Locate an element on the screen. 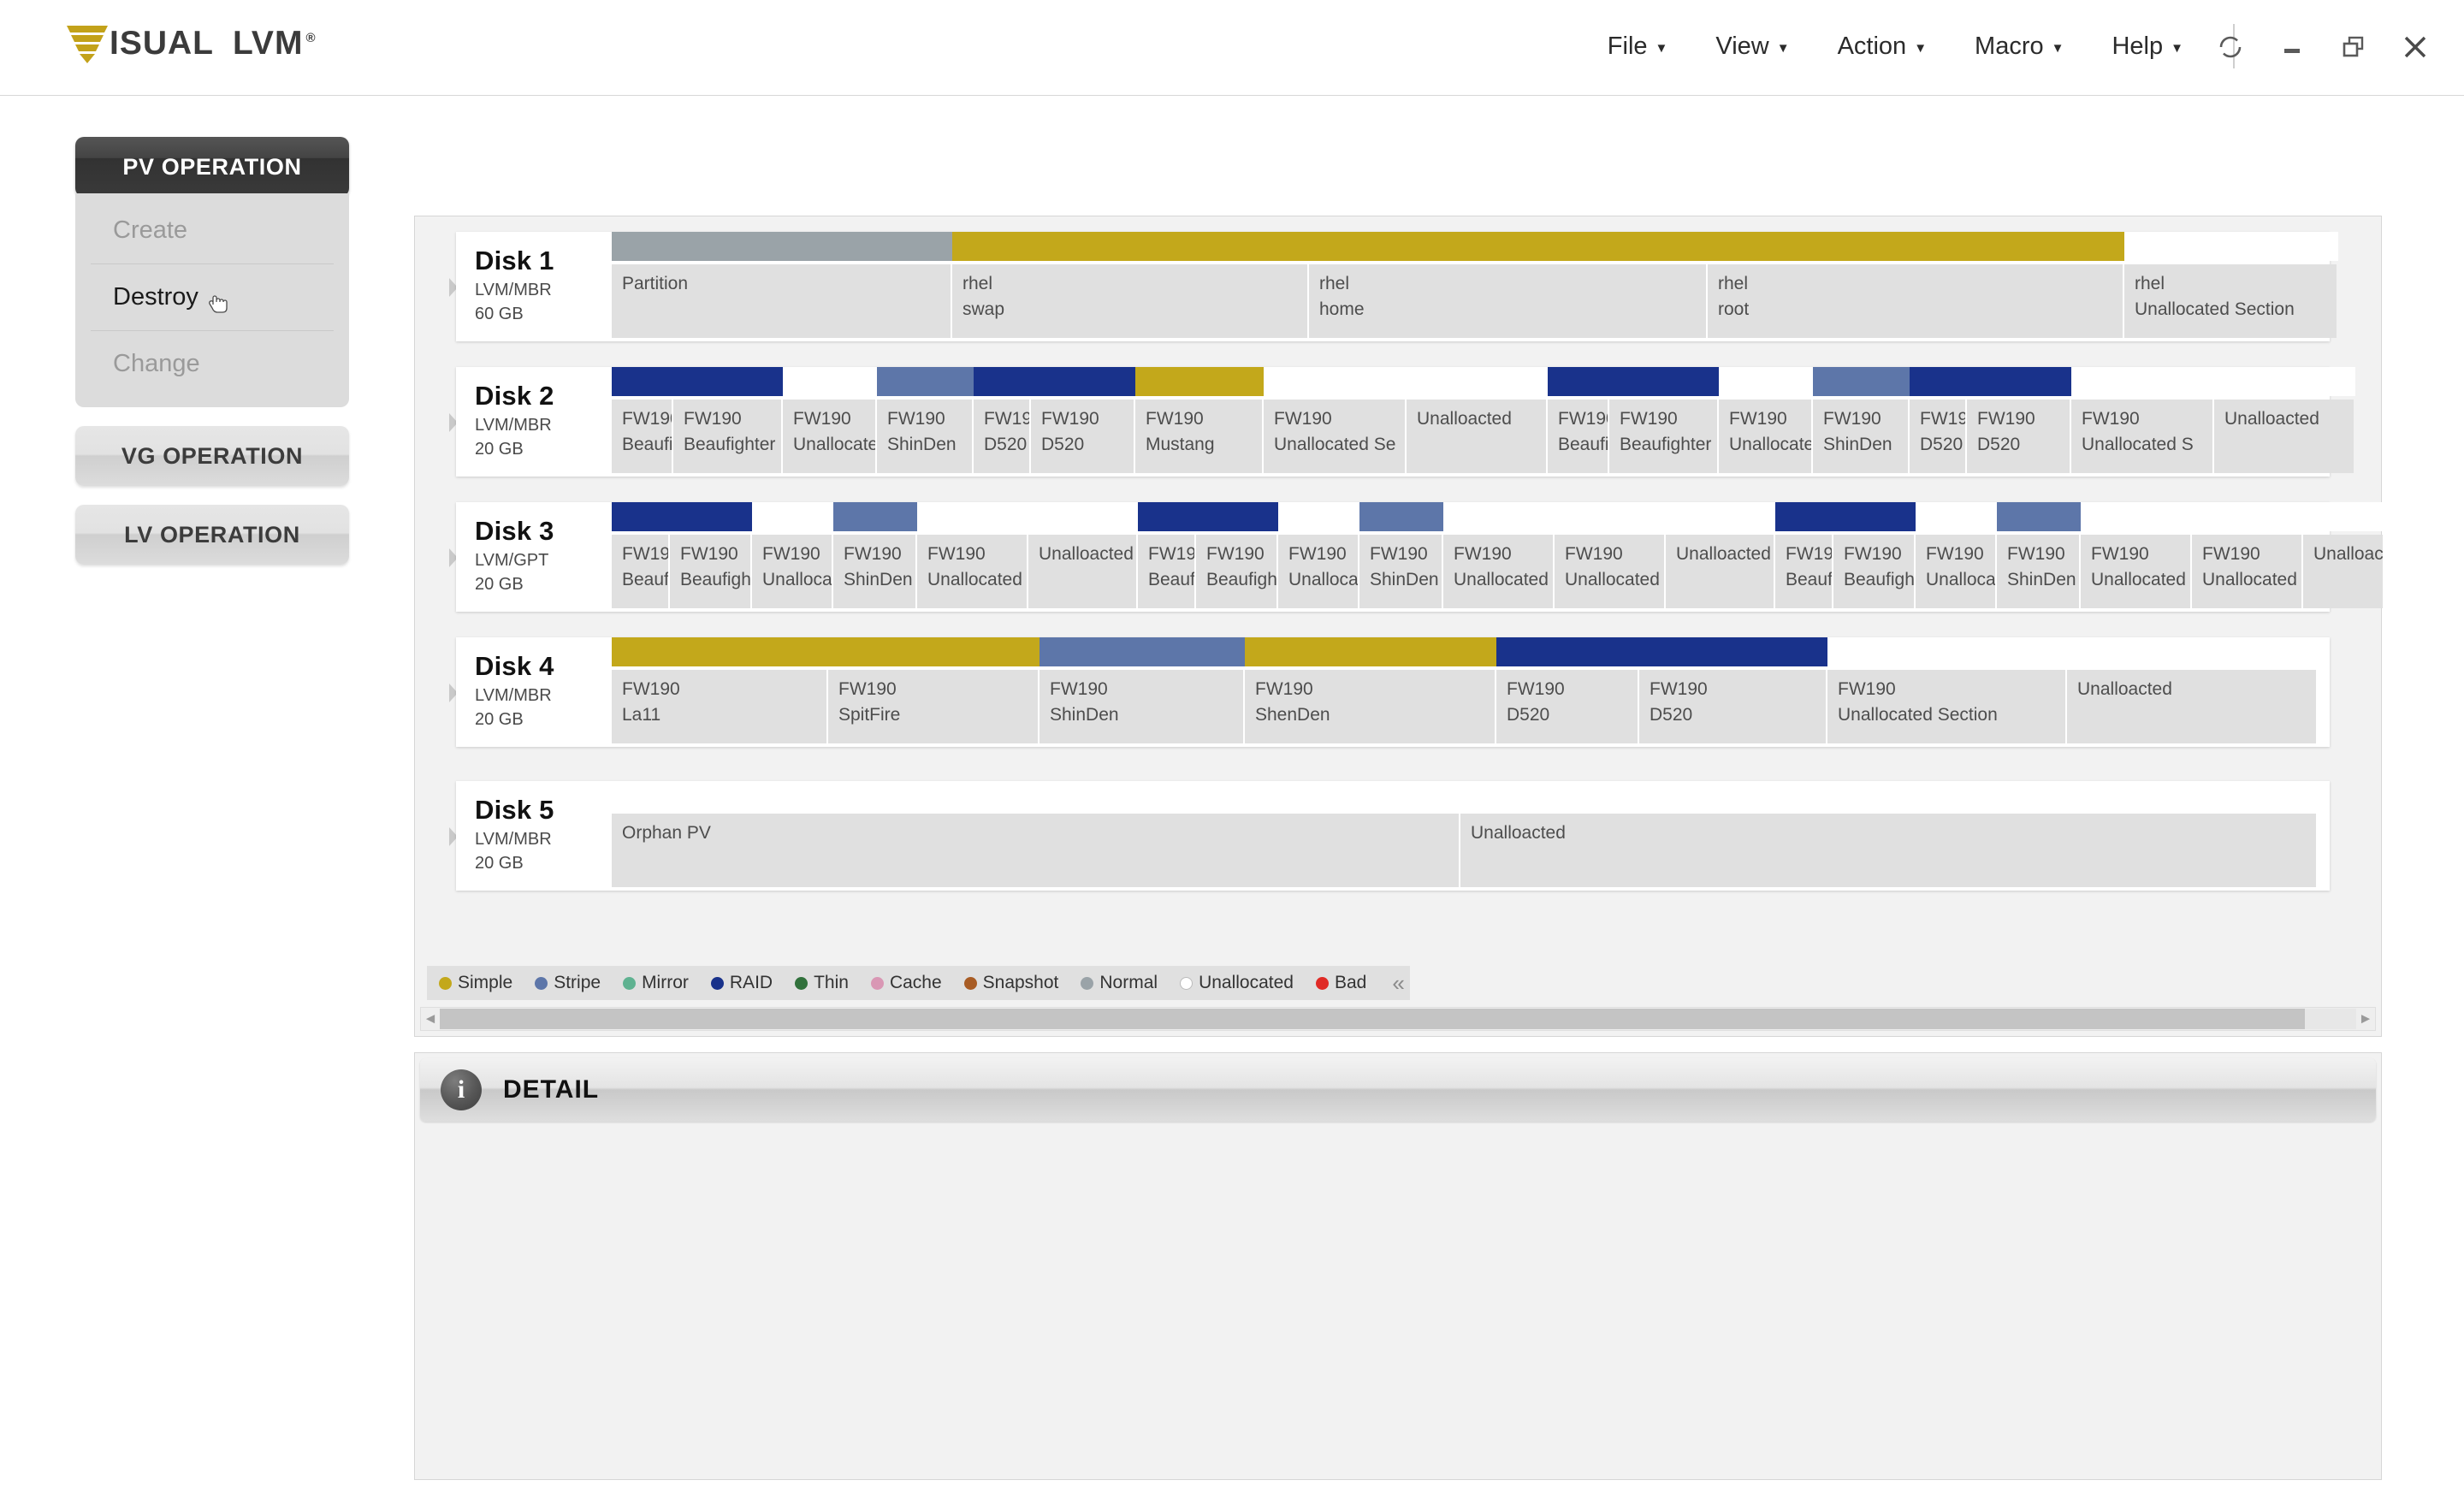 The height and width of the screenshot is (1492, 2464). menu-item-macro: Macro ▼ is located at coordinates (2019, 46).